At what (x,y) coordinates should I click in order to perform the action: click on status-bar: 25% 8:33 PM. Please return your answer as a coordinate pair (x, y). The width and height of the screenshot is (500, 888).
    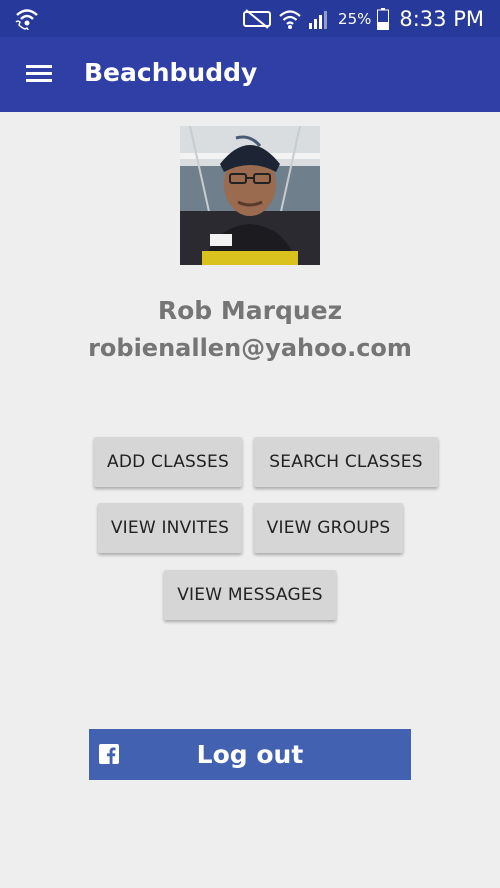
    Looking at the image, I should click on (250, 18).